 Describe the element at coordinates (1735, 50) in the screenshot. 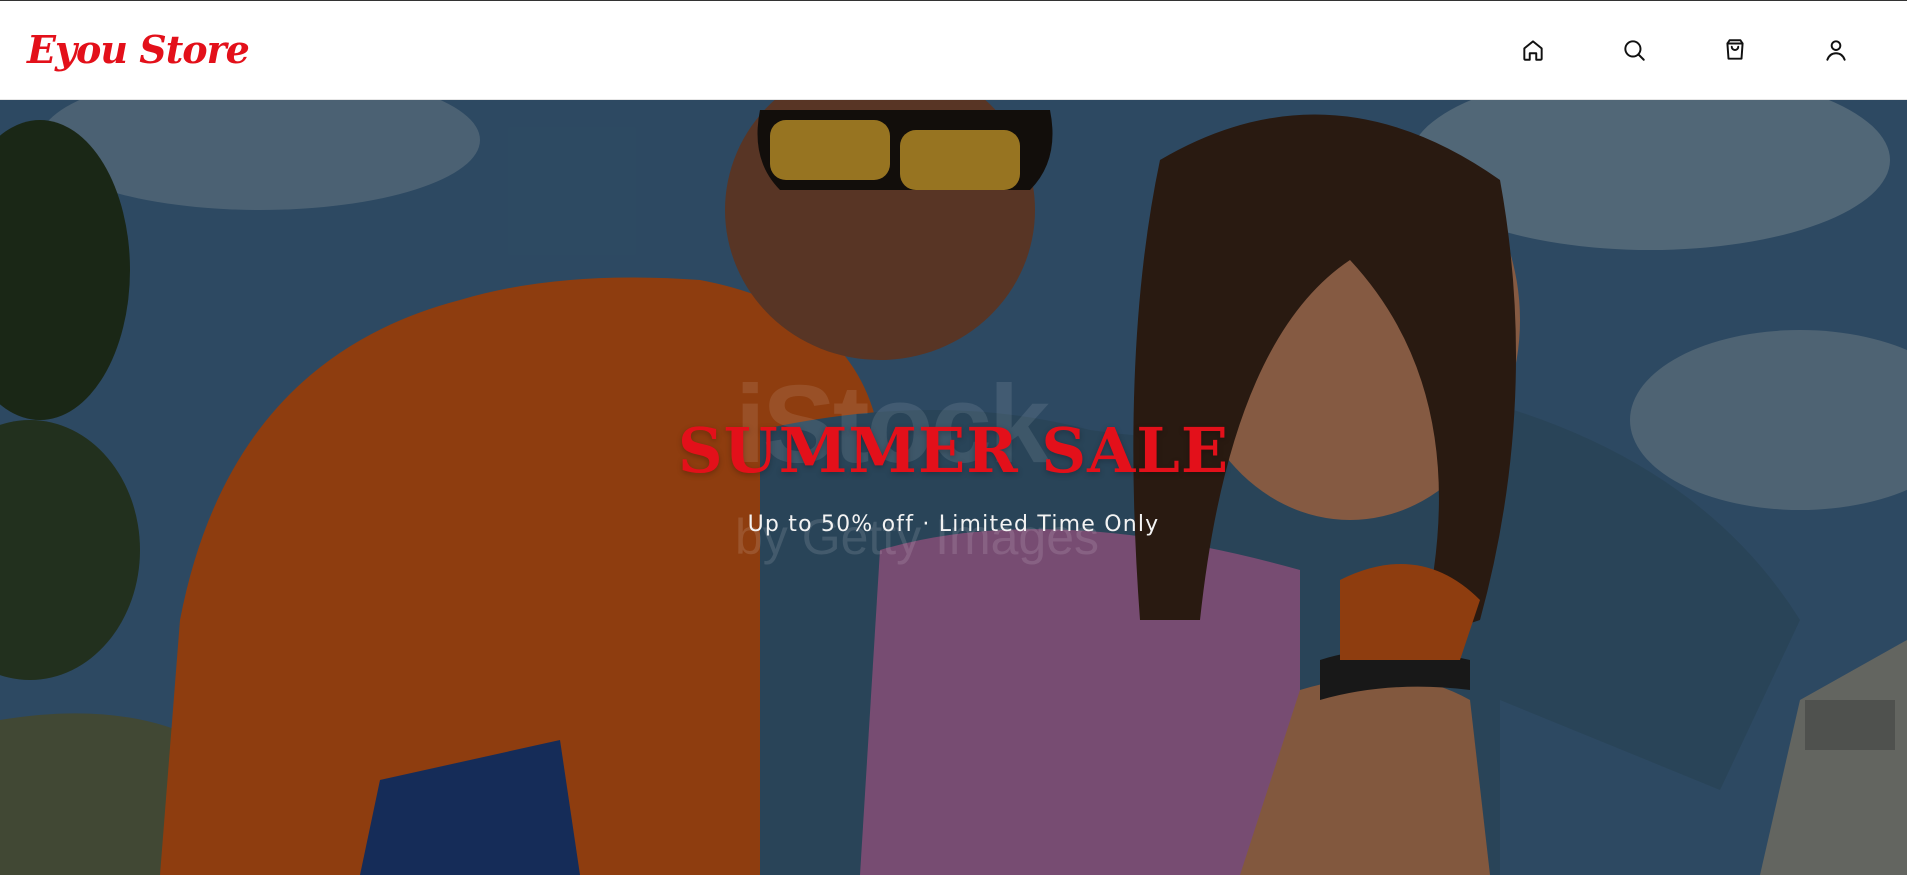

I see `shopping-bag-icon` at that location.